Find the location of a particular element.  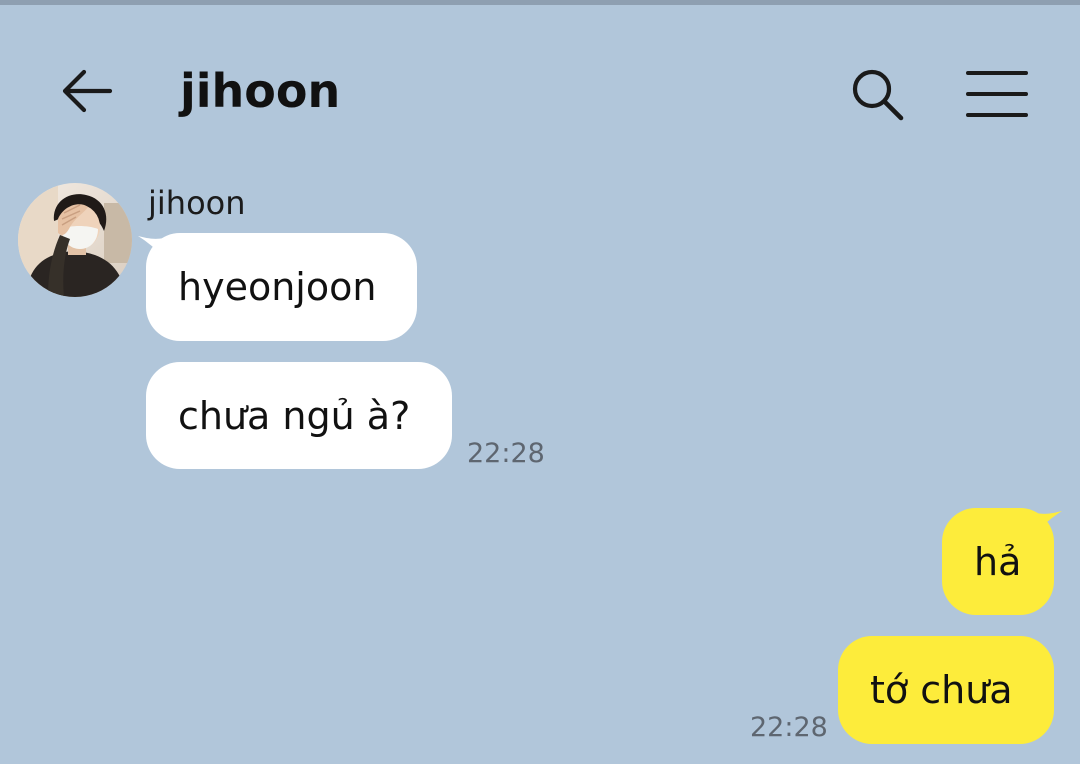

contact-avatar is located at coordinates (75, 240).